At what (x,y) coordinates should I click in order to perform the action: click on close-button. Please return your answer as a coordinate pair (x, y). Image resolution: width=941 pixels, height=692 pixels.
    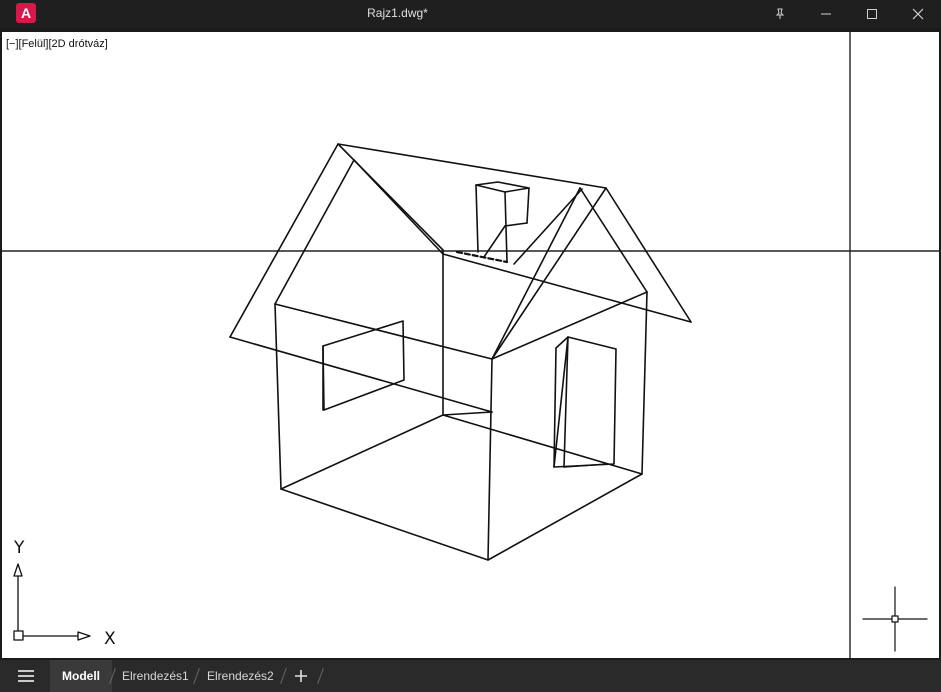
    Looking at the image, I should click on (918, 14).